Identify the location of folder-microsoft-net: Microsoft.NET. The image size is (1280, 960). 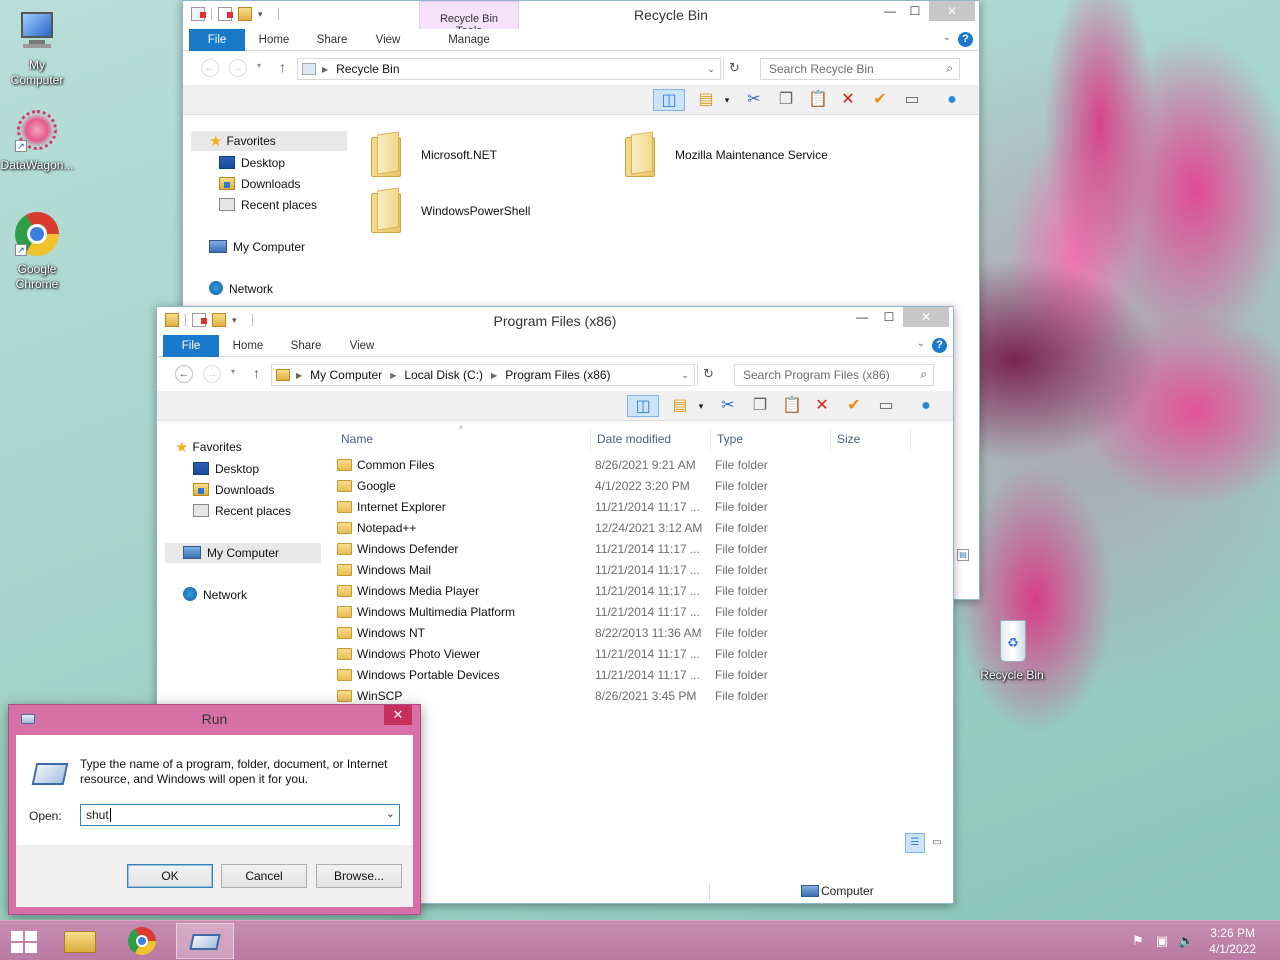
(459, 155).